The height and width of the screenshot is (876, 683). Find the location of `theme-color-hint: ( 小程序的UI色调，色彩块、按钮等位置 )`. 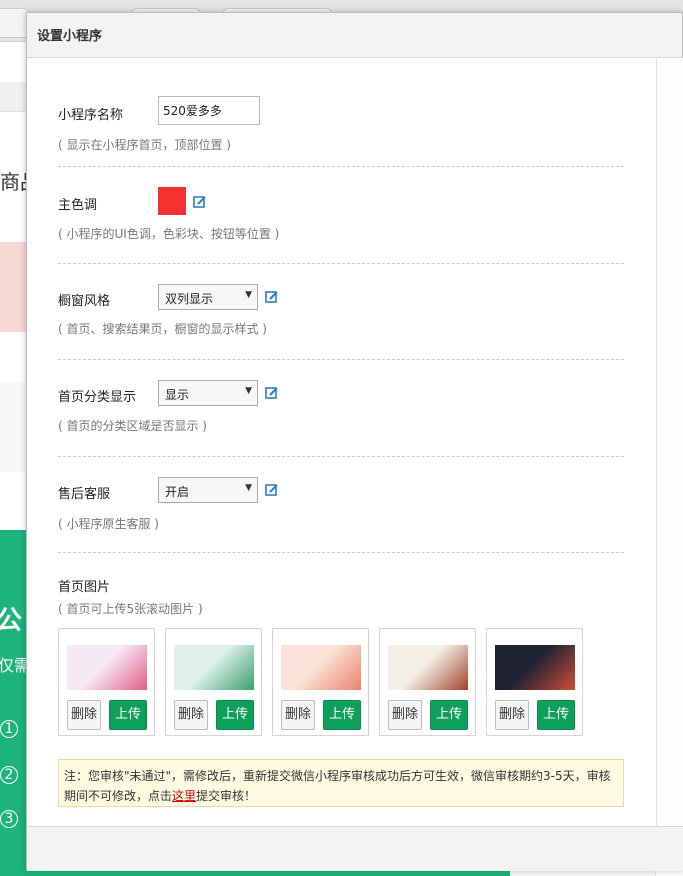

theme-color-hint: ( 小程序的UI色调，色彩块、按钮等位置 ) is located at coordinates (169, 234).